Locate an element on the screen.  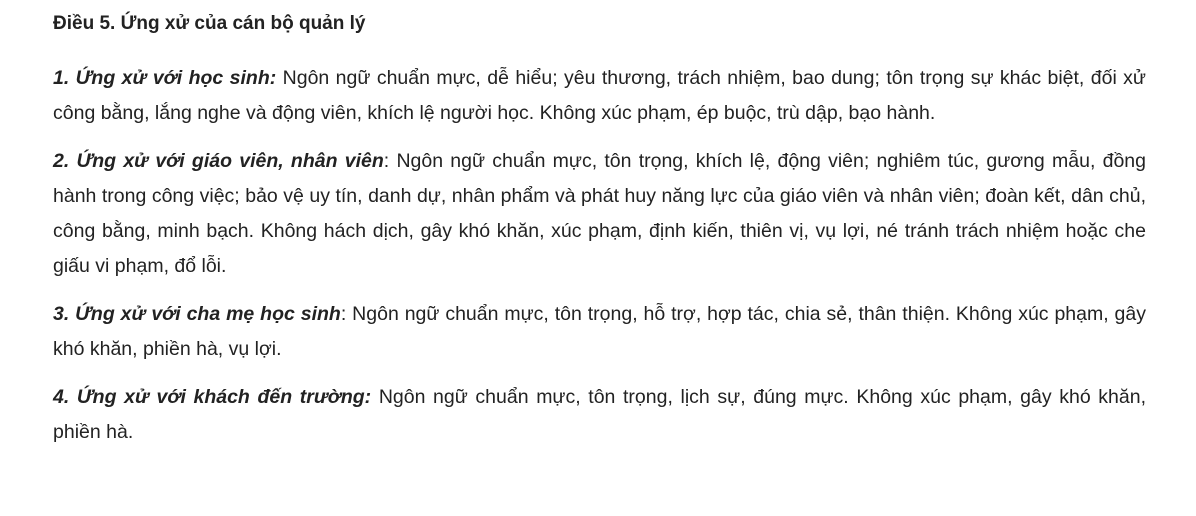
paragraph-lead: 1. Ứng xử với học sinh: is located at coordinates (165, 78).